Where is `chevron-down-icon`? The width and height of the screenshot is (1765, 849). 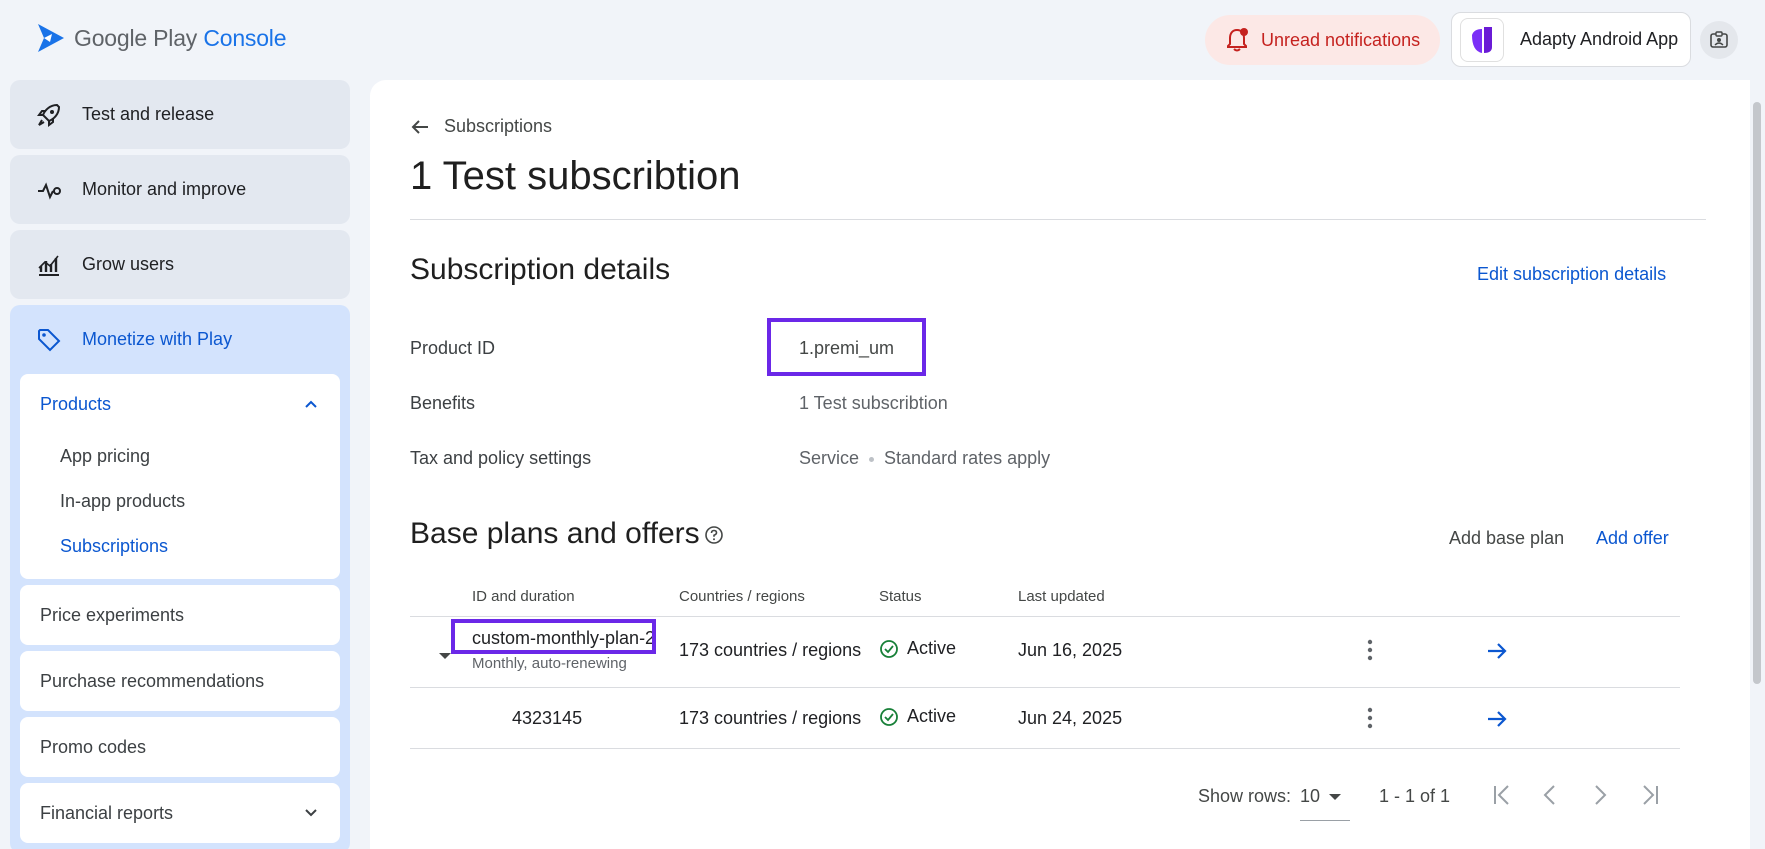
chevron-down-icon is located at coordinates (311, 813).